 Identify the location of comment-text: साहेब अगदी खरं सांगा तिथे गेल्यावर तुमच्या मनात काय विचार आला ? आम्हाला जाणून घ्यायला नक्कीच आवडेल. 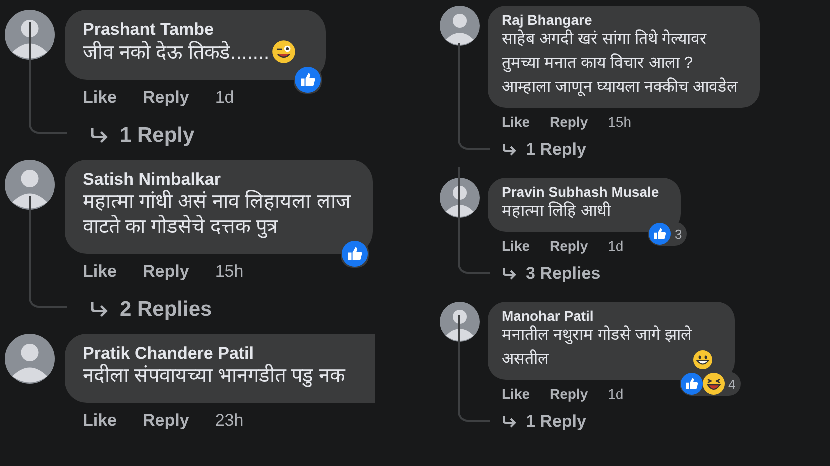
(620, 63).